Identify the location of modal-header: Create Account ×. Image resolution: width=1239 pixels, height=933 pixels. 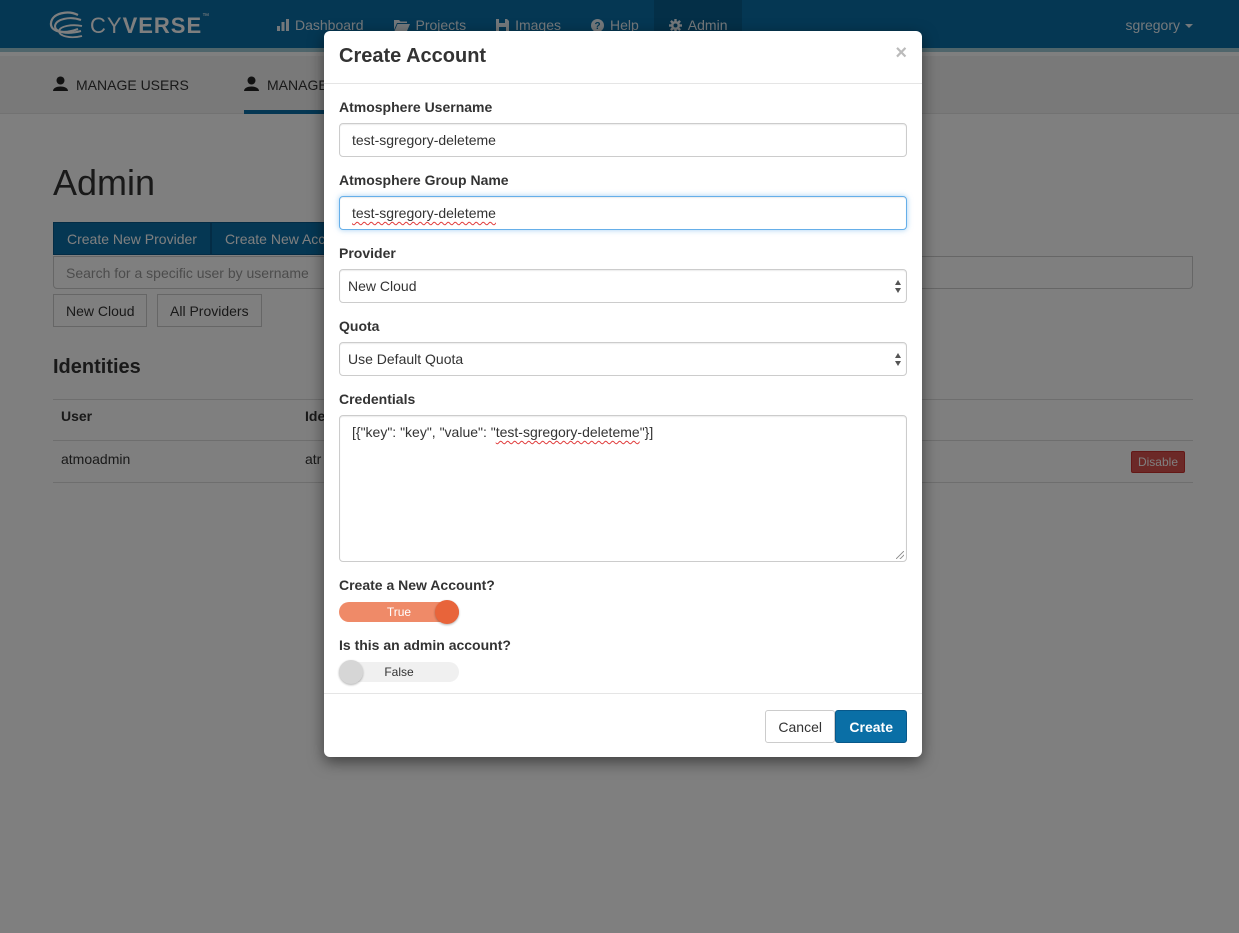
(623, 57).